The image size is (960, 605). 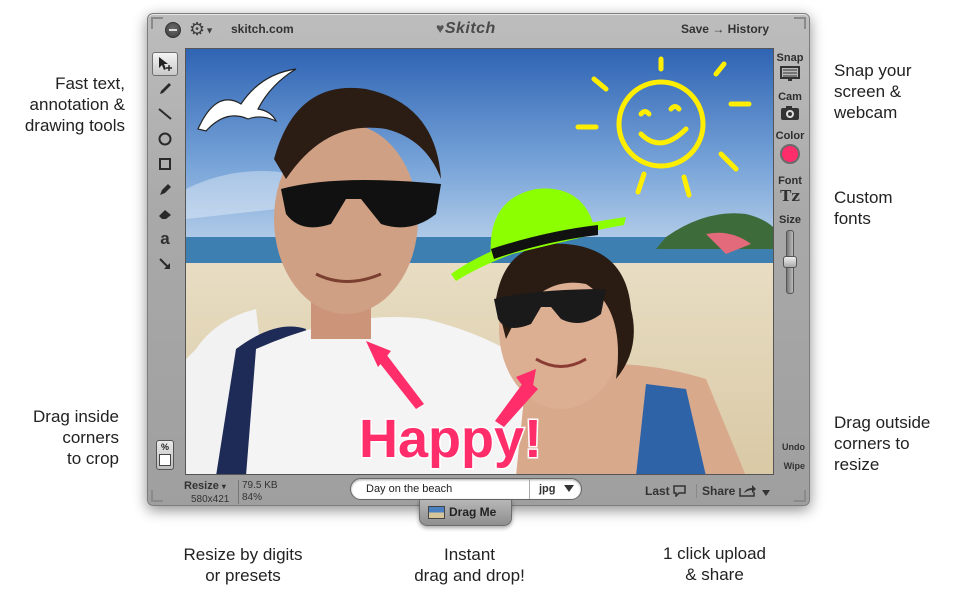 I want to click on format-select: jpg, so click(x=555, y=489).